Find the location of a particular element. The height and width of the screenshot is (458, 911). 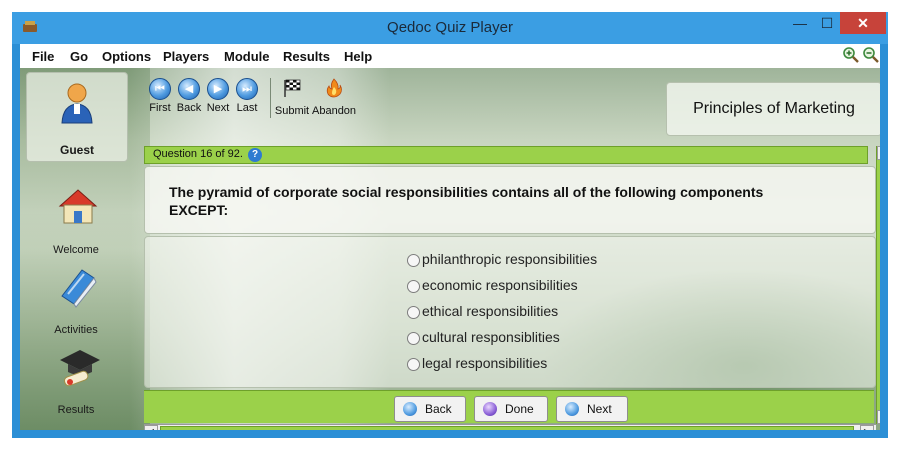

title-bar: Qedoc Quiz Player — ☐ ✕ is located at coordinates (450, 28).